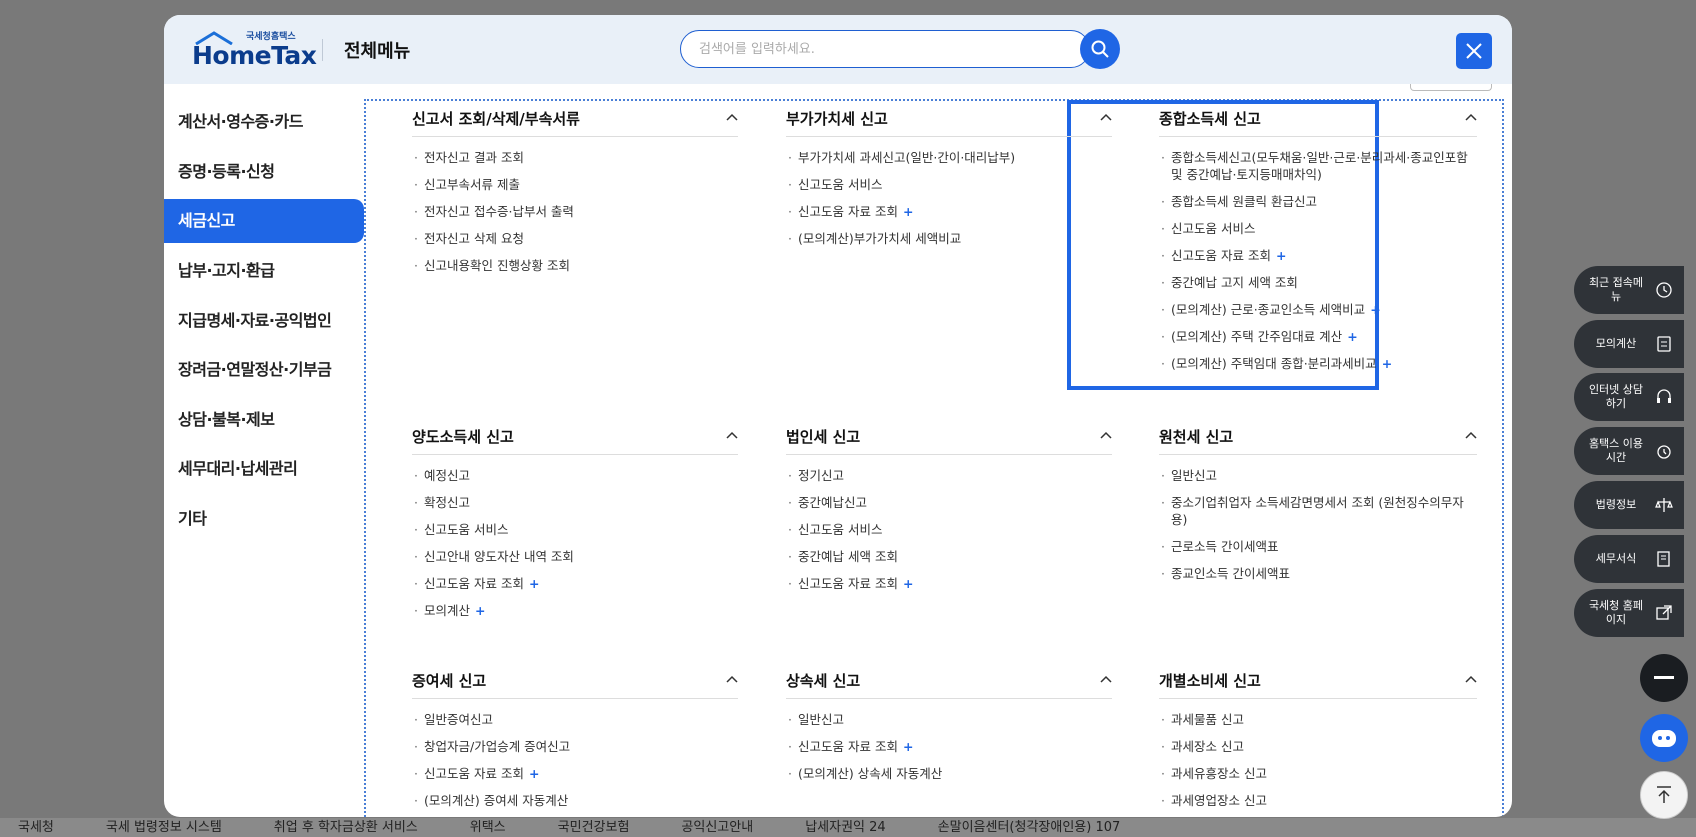  Describe the element at coordinates (264, 221) in the screenshot. I see `sidebar-item-active: 세금신고` at that location.